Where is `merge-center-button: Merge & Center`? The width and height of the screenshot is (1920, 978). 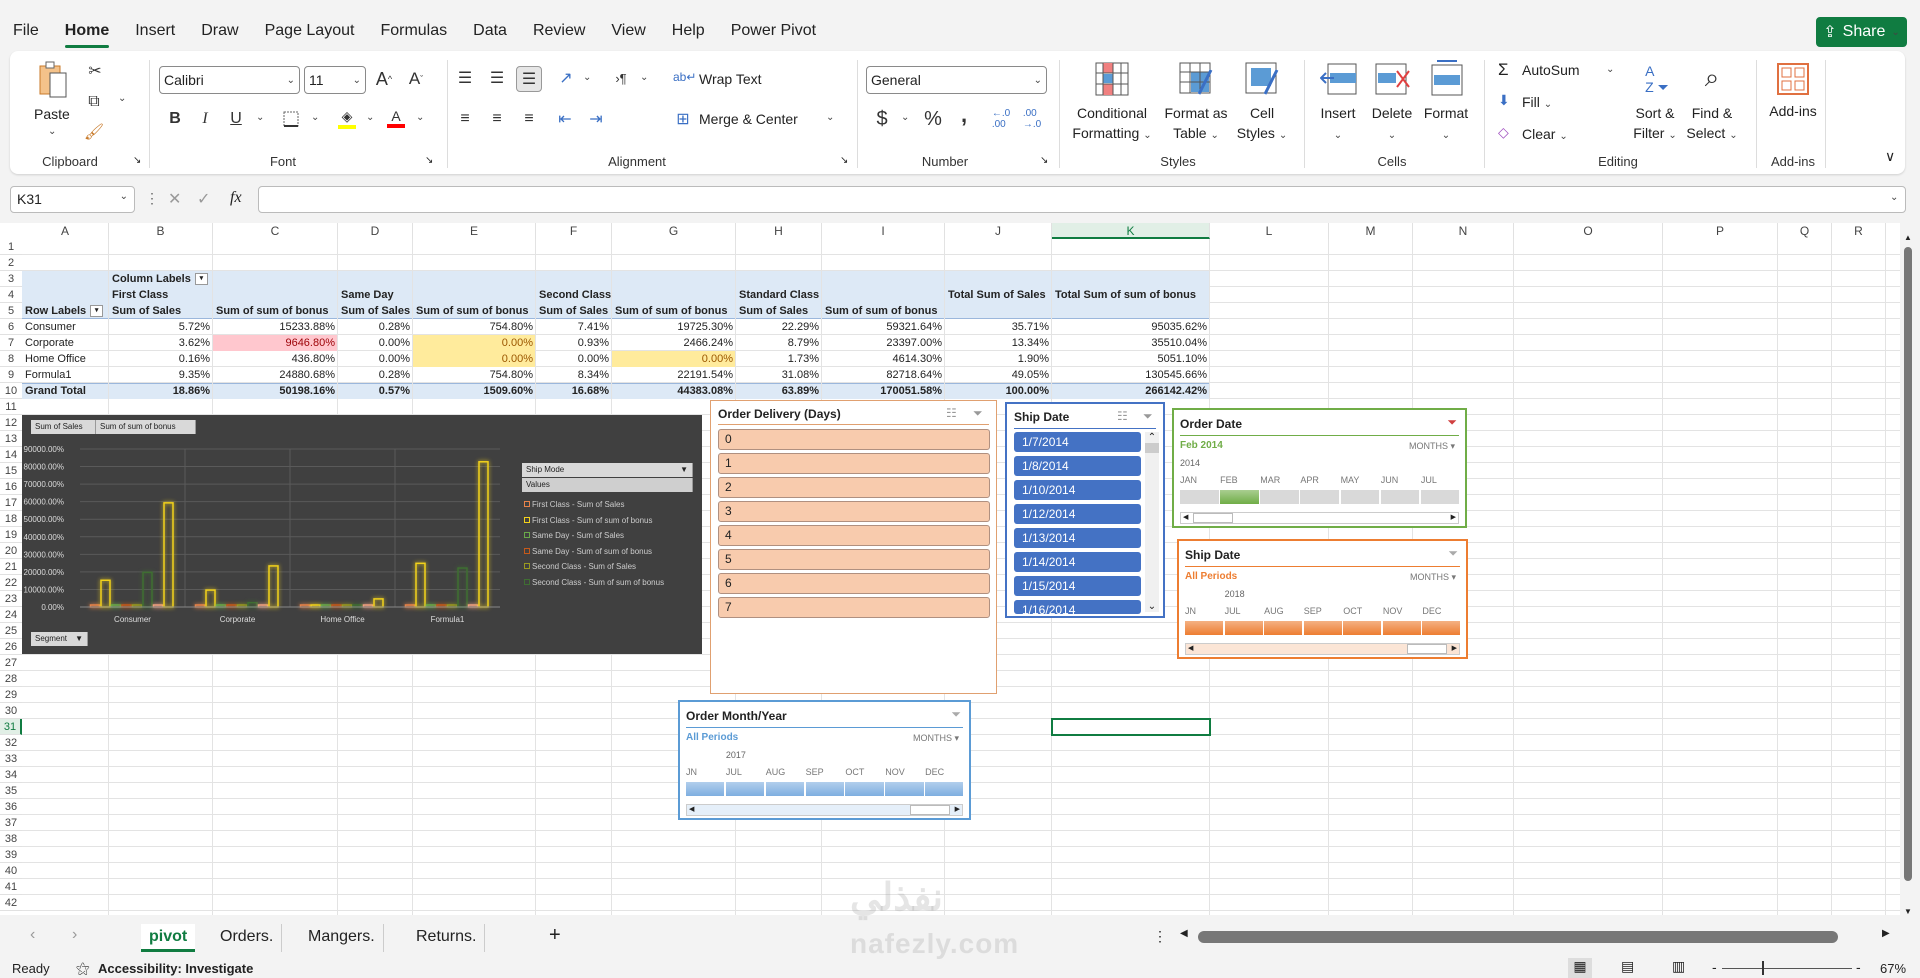 merge-center-button: Merge & Center is located at coordinates (748, 119).